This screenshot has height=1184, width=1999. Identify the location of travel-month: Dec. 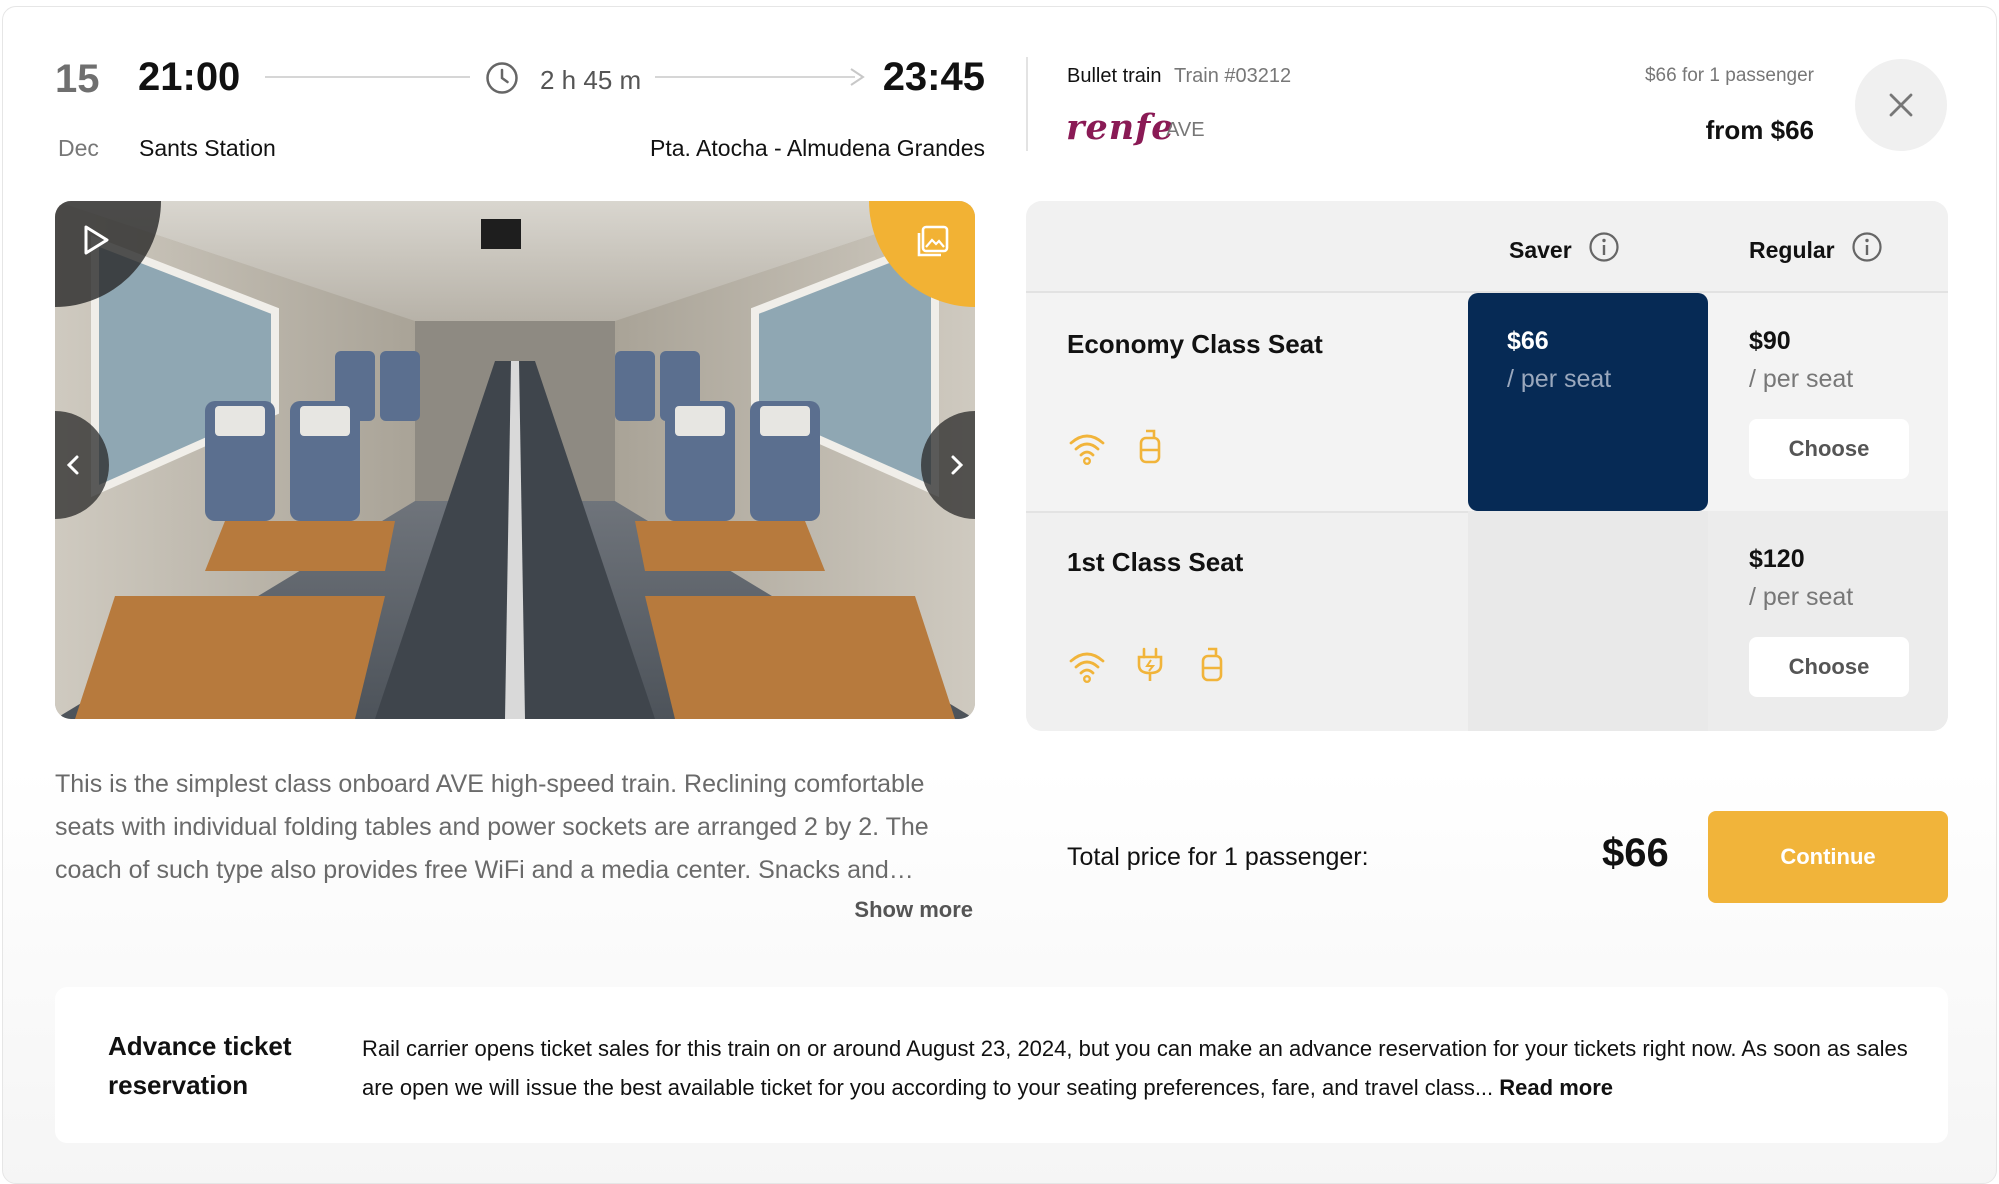
(78, 148).